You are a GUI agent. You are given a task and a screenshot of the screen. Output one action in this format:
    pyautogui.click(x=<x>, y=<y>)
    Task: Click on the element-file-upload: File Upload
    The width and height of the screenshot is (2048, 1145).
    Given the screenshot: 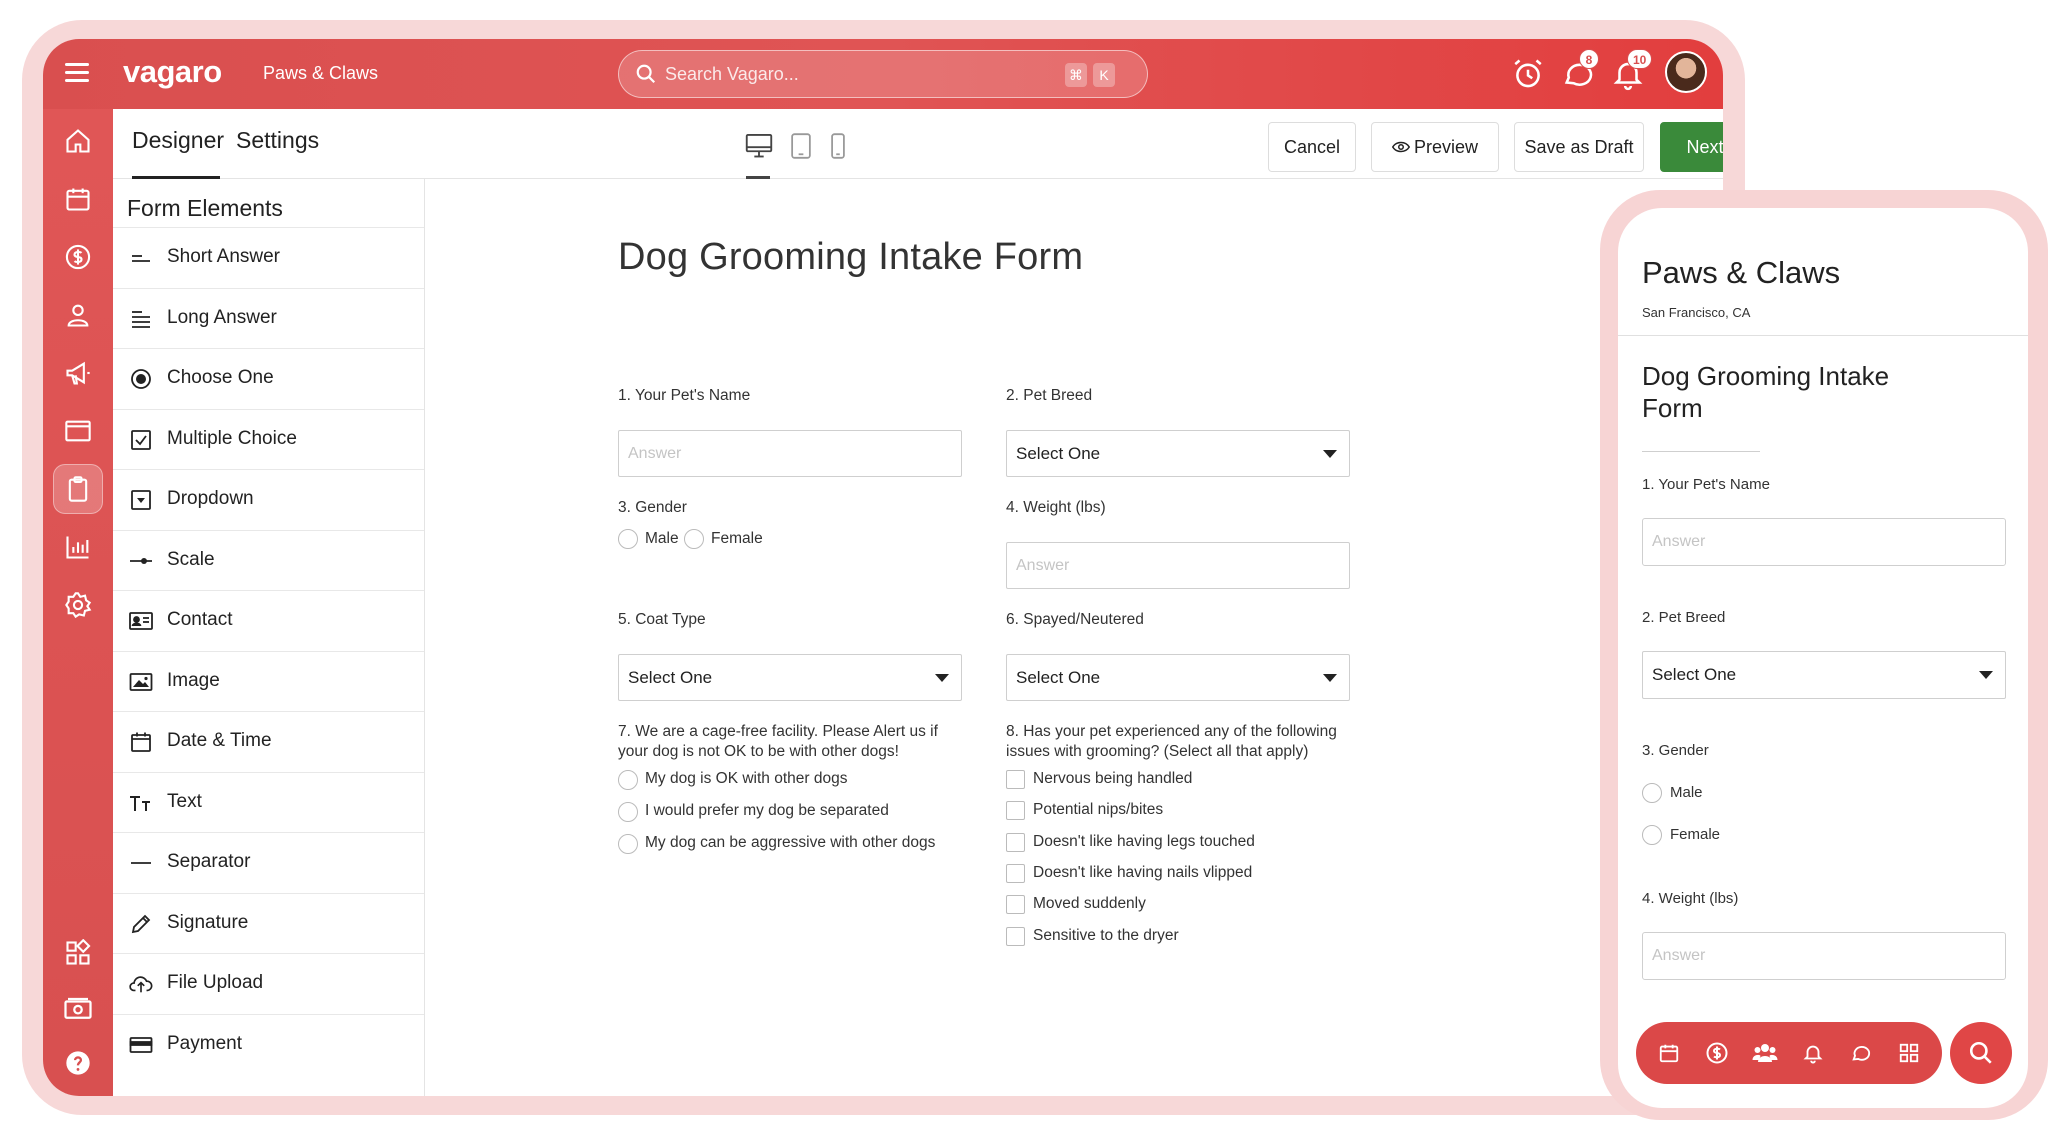 What is the action you would take?
    pyautogui.click(x=268, y=983)
    